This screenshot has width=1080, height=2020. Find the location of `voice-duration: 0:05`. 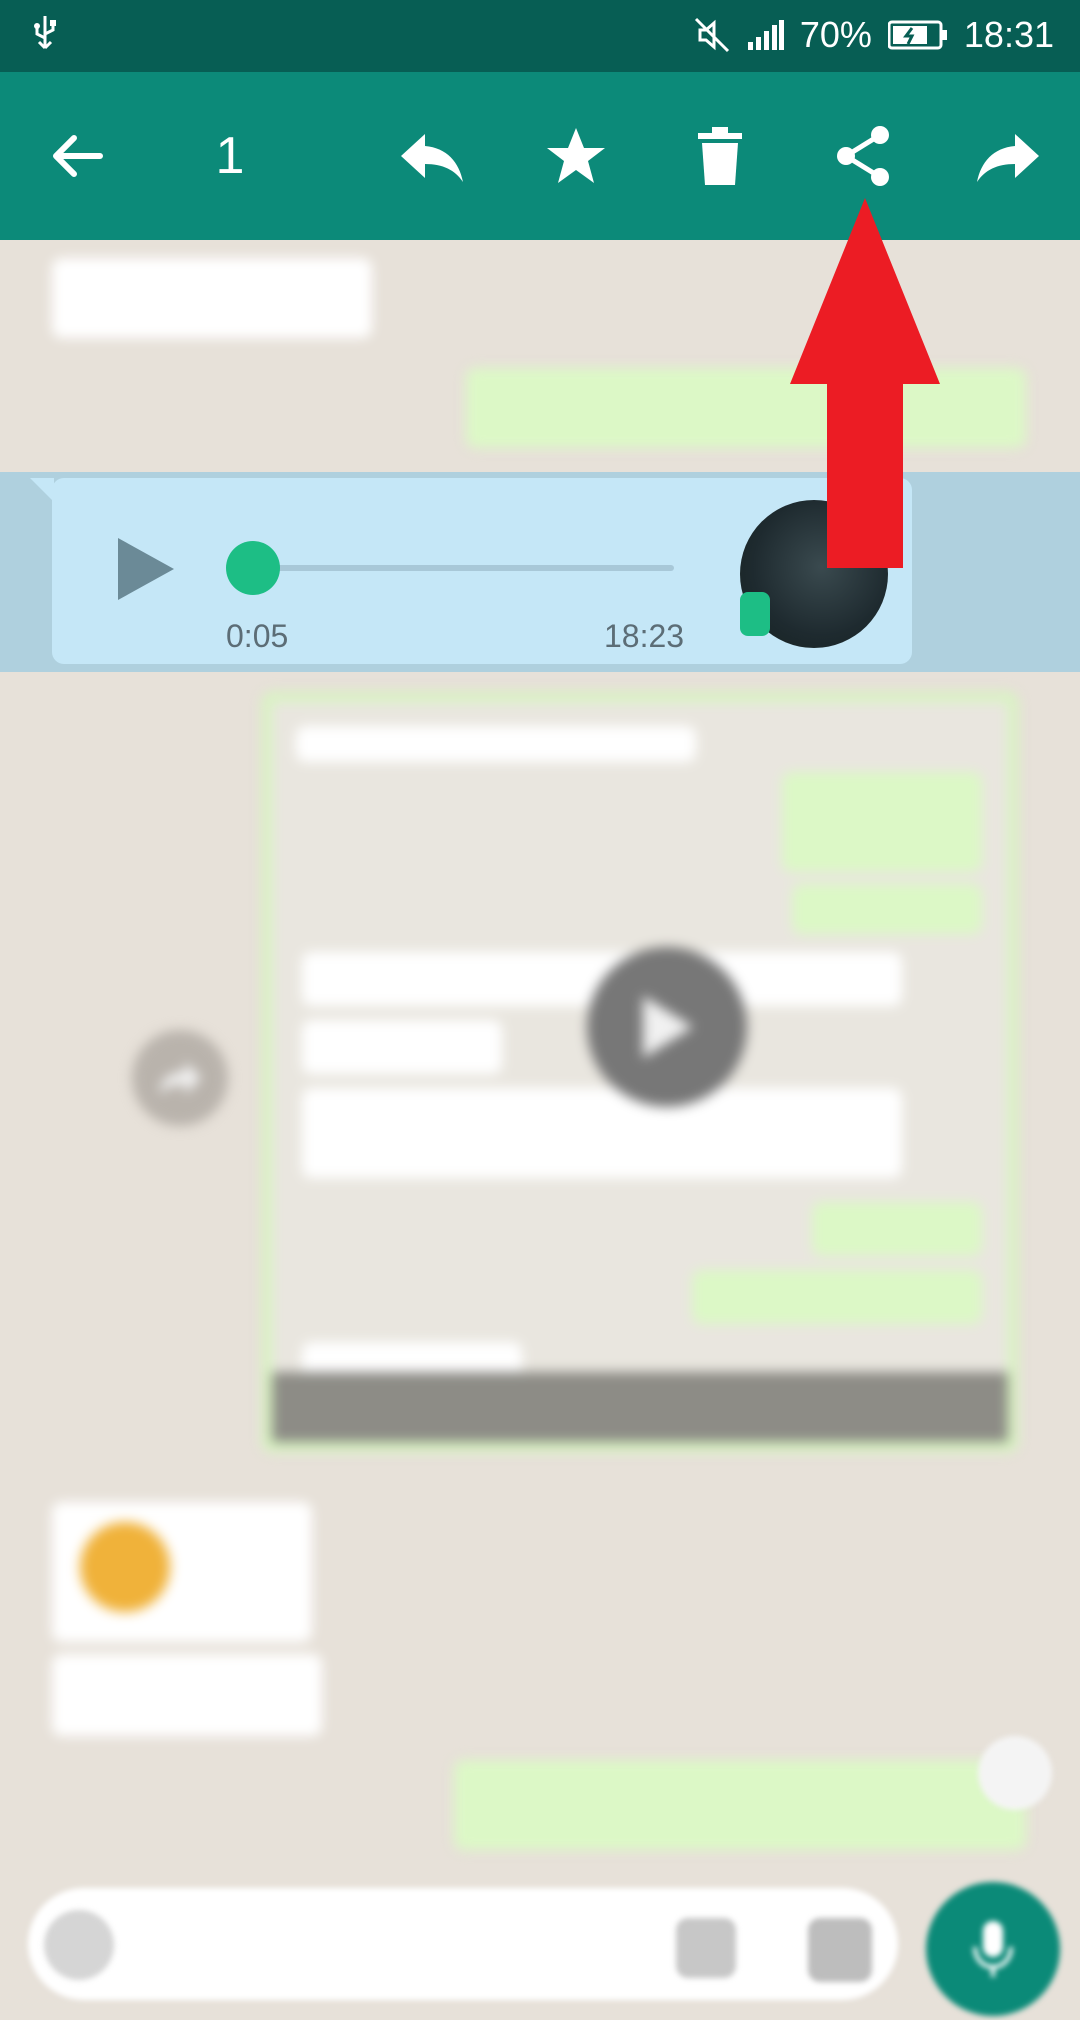

voice-duration: 0:05 is located at coordinates (257, 636).